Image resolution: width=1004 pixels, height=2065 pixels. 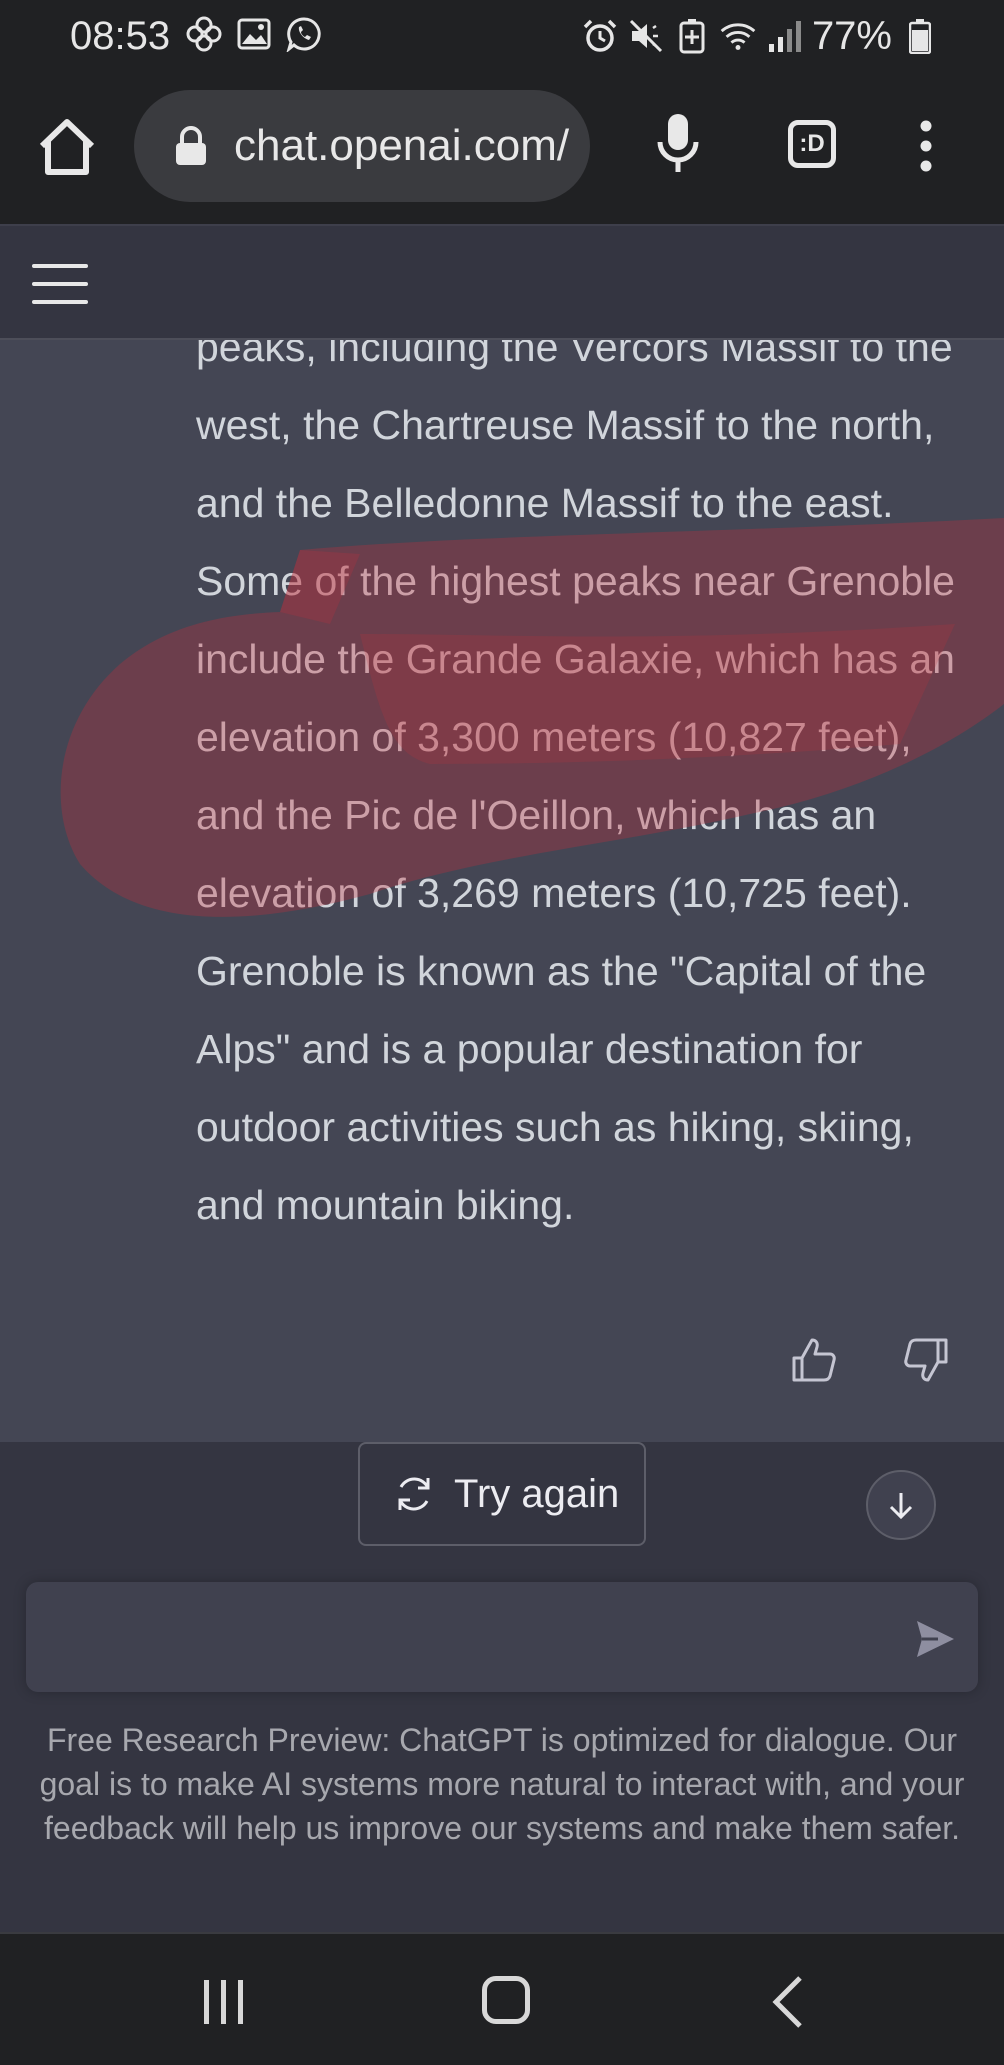 What do you see at coordinates (502, 36) in the screenshot?
I see `status-bar: 08:53 77%` at bounding box center [502, 36].